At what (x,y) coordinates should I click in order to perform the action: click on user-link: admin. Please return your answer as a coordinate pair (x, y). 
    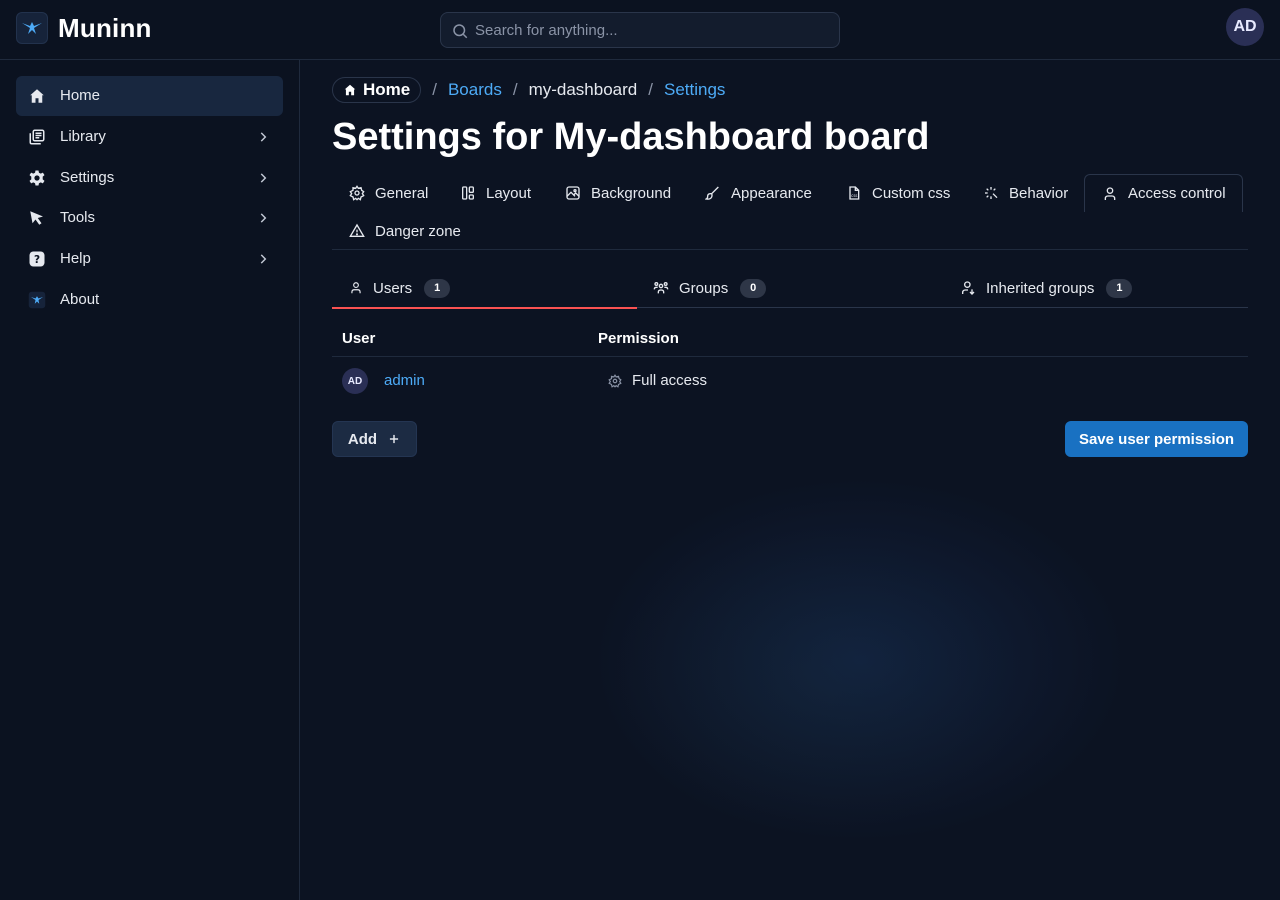
    Looking at the image, I should click on (404, 380).